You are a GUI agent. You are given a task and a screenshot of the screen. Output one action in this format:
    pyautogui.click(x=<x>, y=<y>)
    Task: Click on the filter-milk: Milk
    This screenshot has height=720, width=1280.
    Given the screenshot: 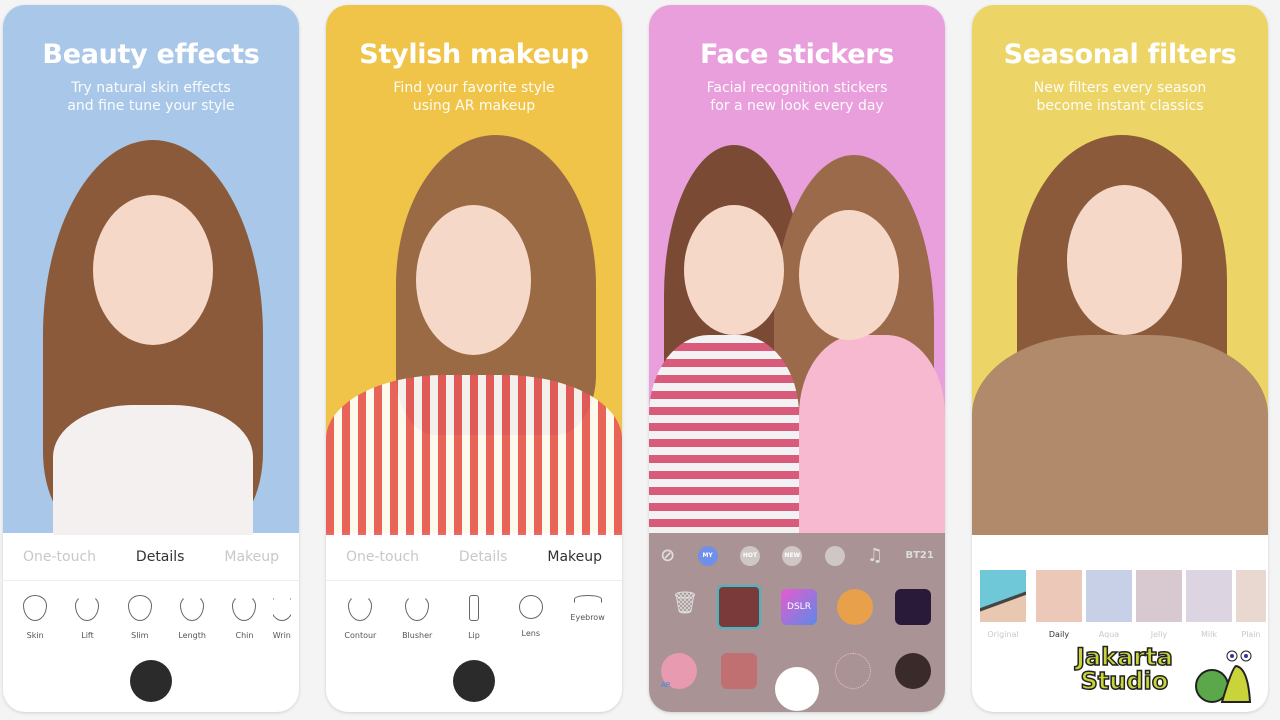 What is the action you would take?
    pyautogui.click(x=1209, y=604)
    